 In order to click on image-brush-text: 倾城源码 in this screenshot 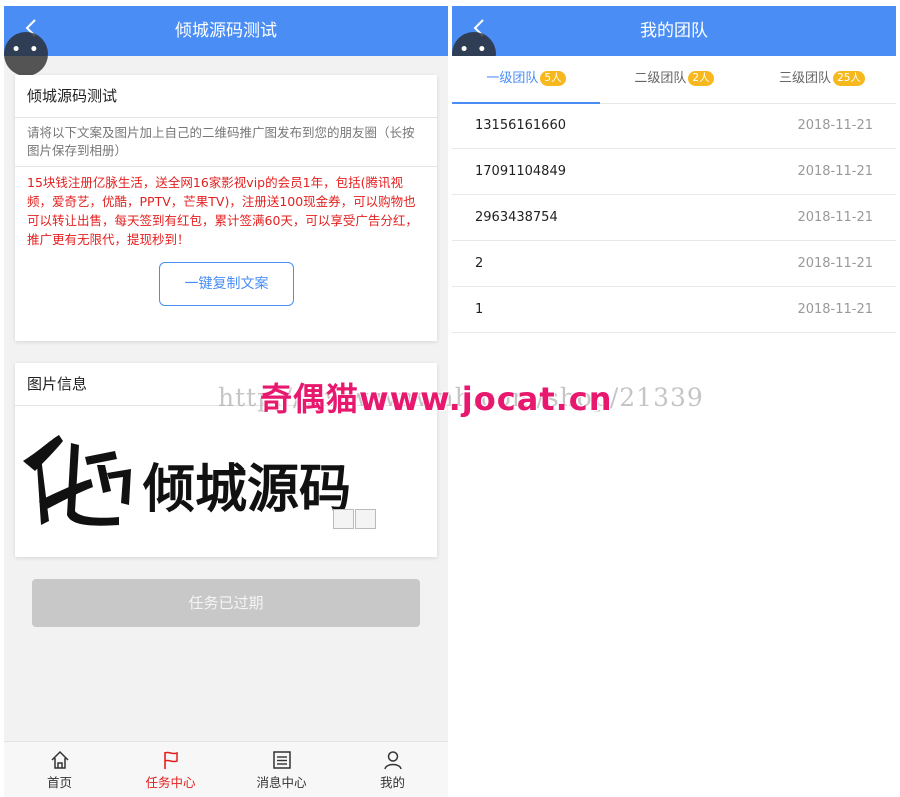, I will do `click(246, 489)`.